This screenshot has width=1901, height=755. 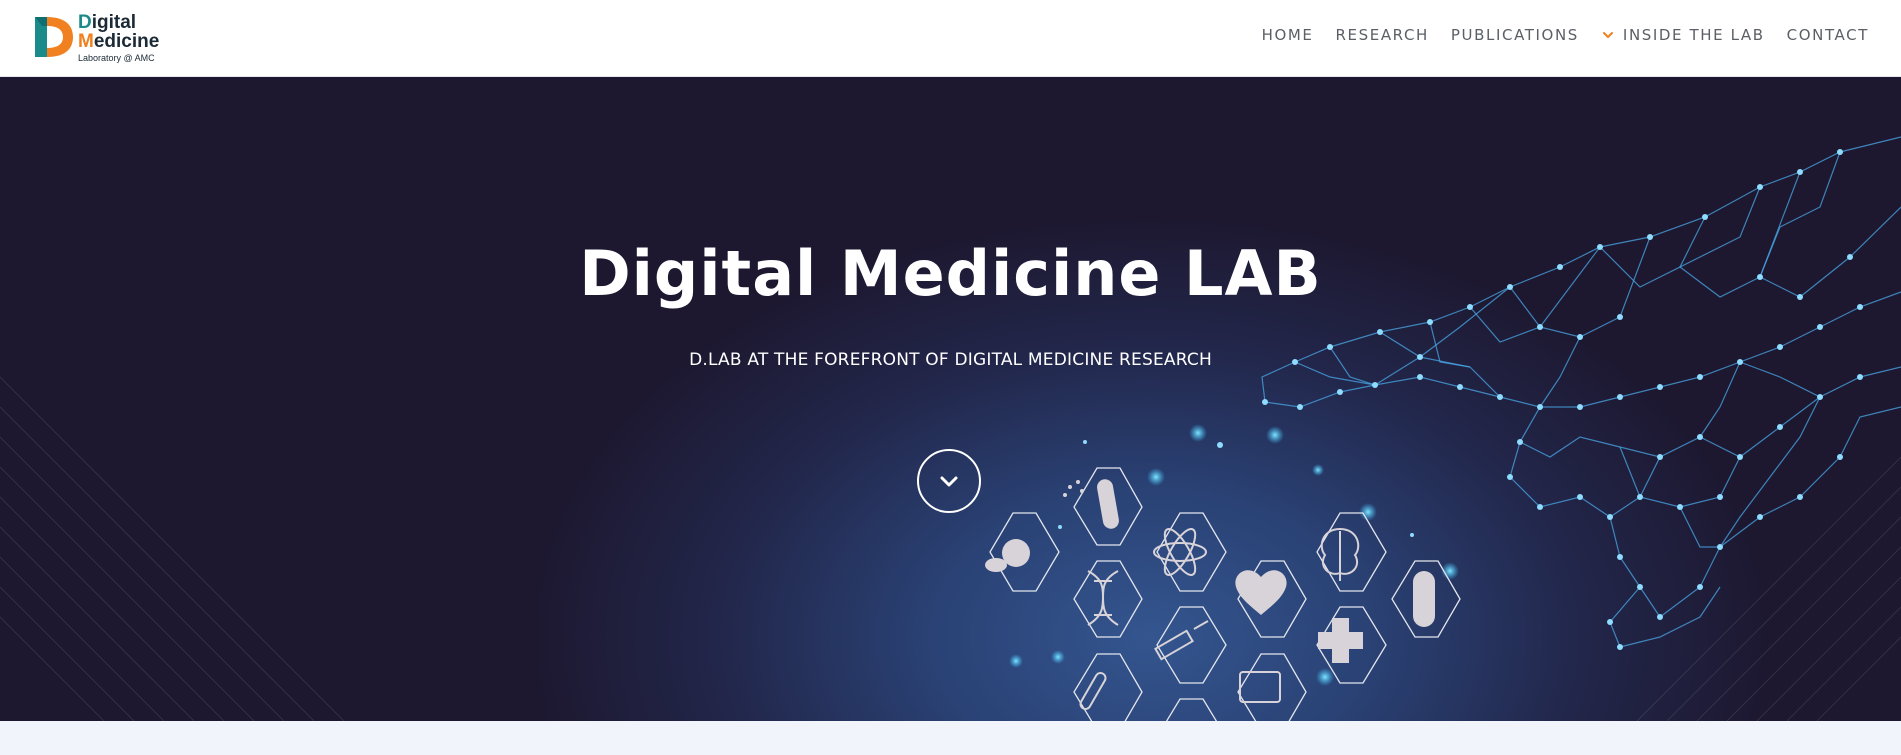 I want to click on nav-item-publications-label: PUBLICATIONS, so click(x=1514, y=35).